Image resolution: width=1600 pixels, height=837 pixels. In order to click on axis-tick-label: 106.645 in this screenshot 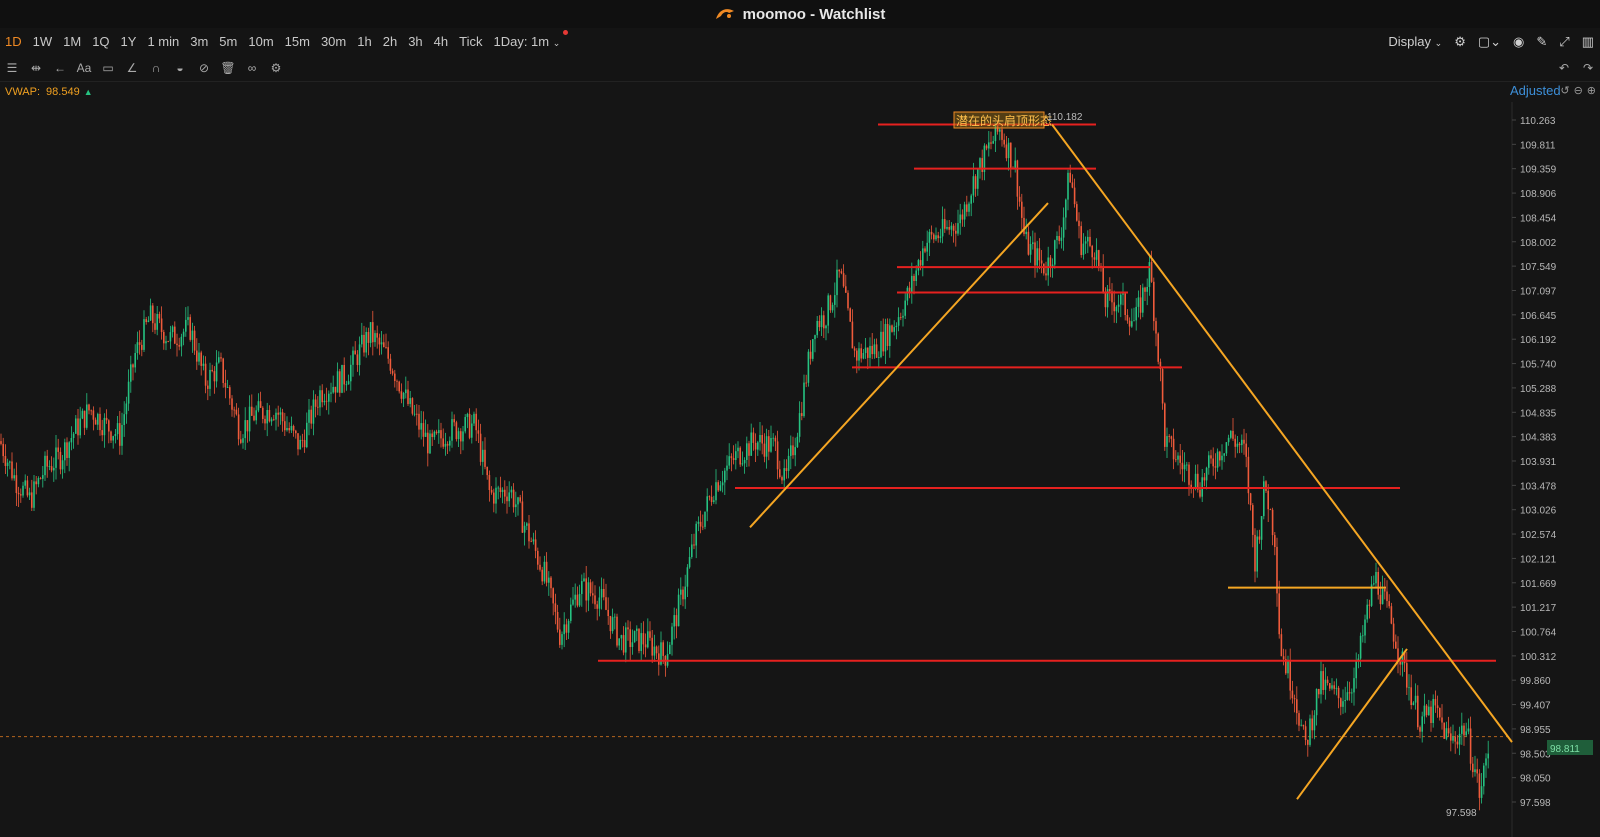, I will do `click(1538, 316)`.